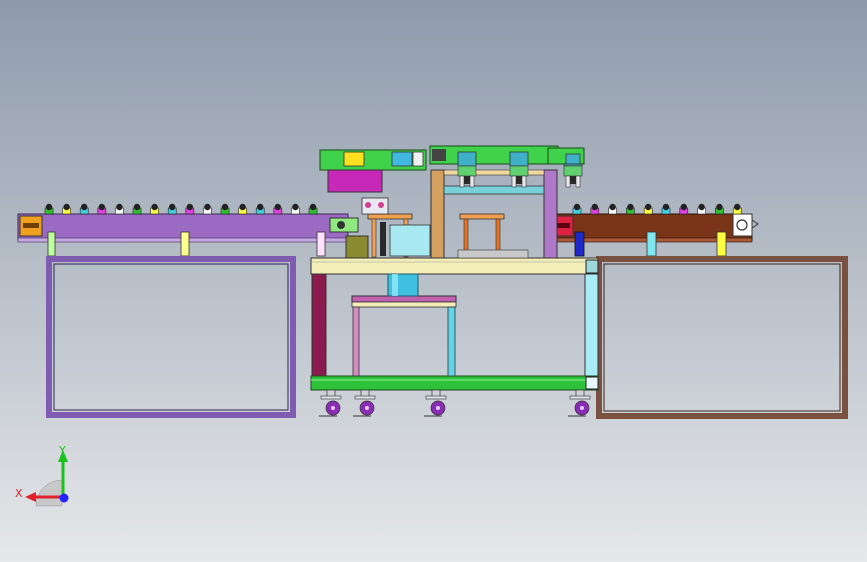 Image resolution: width=867 pixels, height=562 pixels. I want to click on grippers, so click(520, 176).